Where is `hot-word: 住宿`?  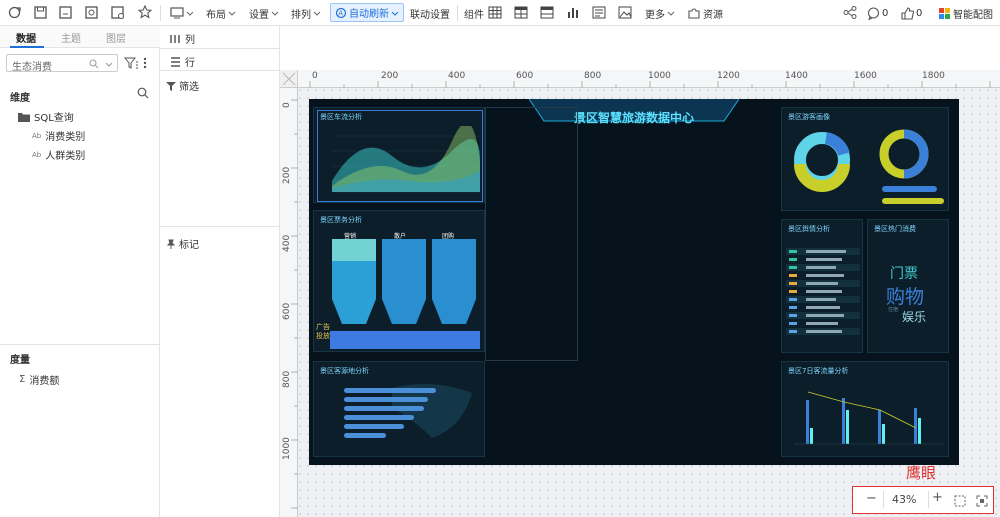
hot-word: 住宿 is located at coordinates (893, 310).